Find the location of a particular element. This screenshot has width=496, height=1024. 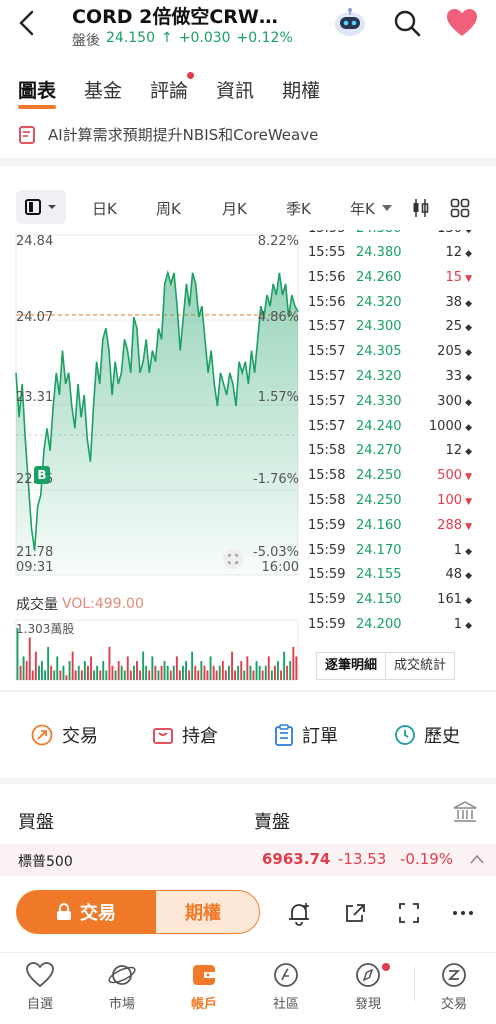

favorite-heart-icon is located at coordinates (462, 23).